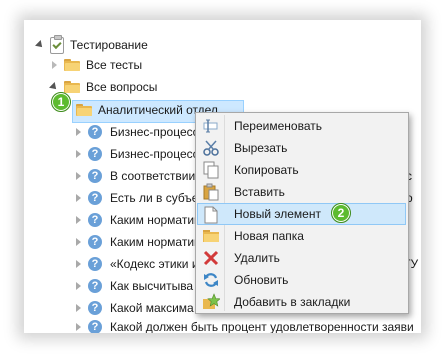 Image resolution: width=446 pixels, height=355 pixels. I want to click on rename-icon, so click(211, 126).